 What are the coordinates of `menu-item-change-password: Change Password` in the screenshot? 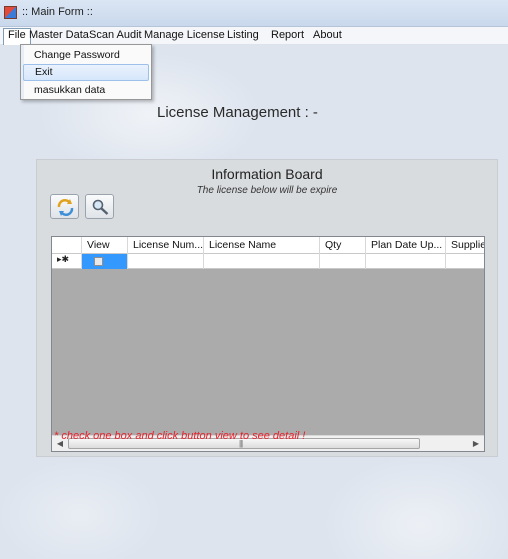 It's located at (86, 55).